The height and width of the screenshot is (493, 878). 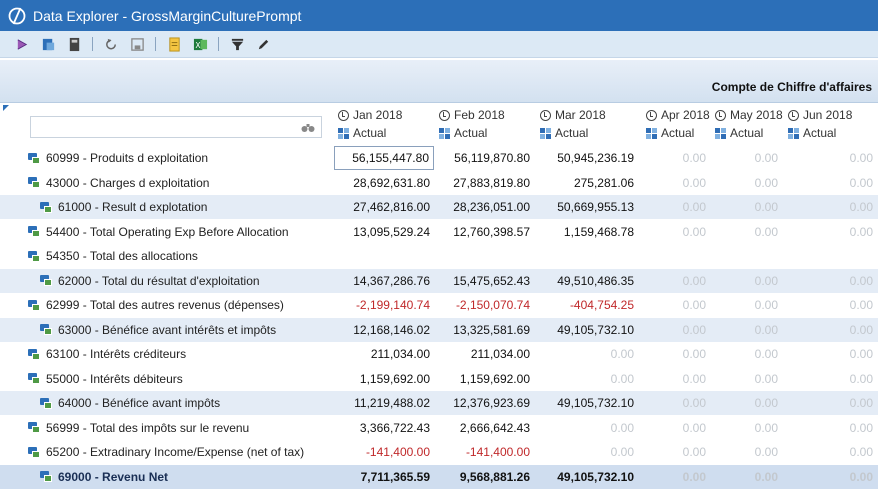 What do you see at coordinates (439, 256) in the screenshot?
I see `table-row: 54350 - Total des allocations` at bounding box center [439, 256].